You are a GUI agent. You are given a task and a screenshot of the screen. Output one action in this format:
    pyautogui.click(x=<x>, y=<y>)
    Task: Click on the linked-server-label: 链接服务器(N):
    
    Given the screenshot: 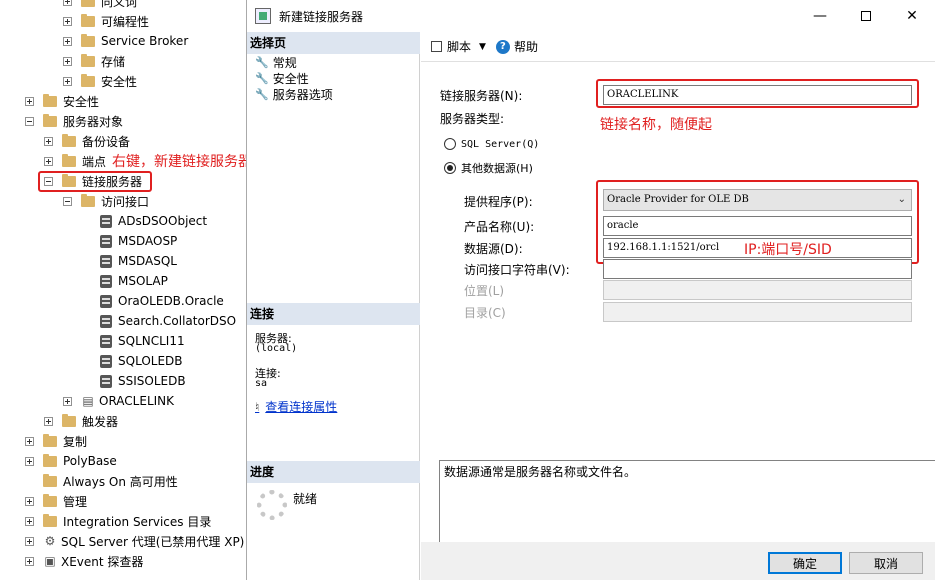 What is the action you would take?
    pyautogui.click(x=481, y=96)
    